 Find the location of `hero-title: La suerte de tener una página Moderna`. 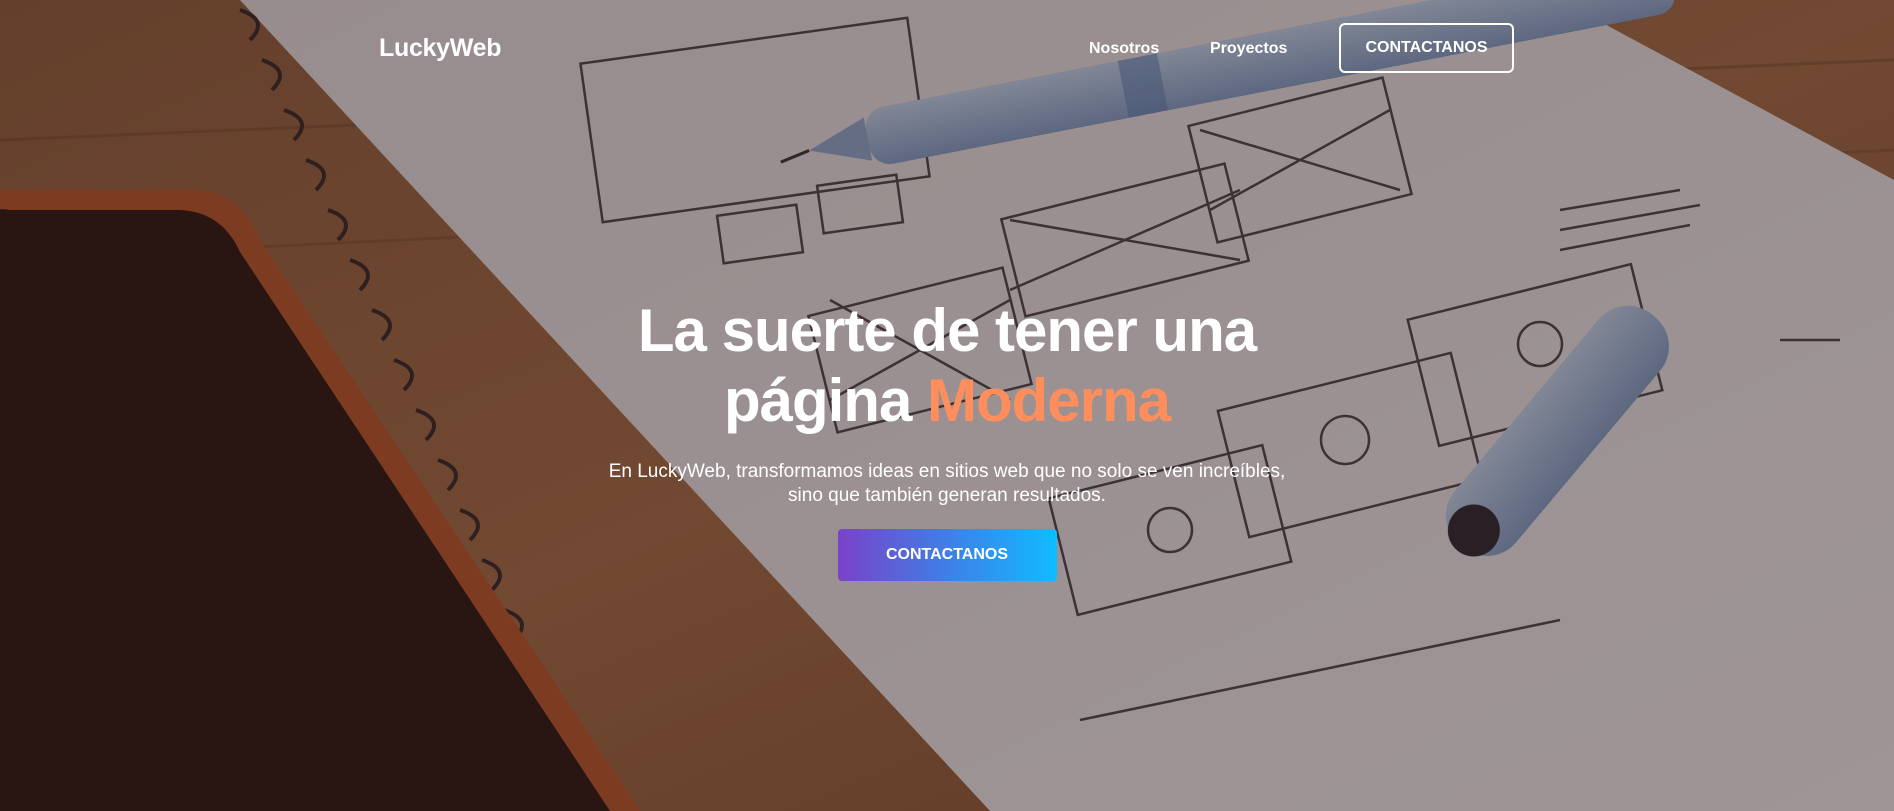

hero-title: La suerte de tener una página Moderna is located at coordinates (947, 366).